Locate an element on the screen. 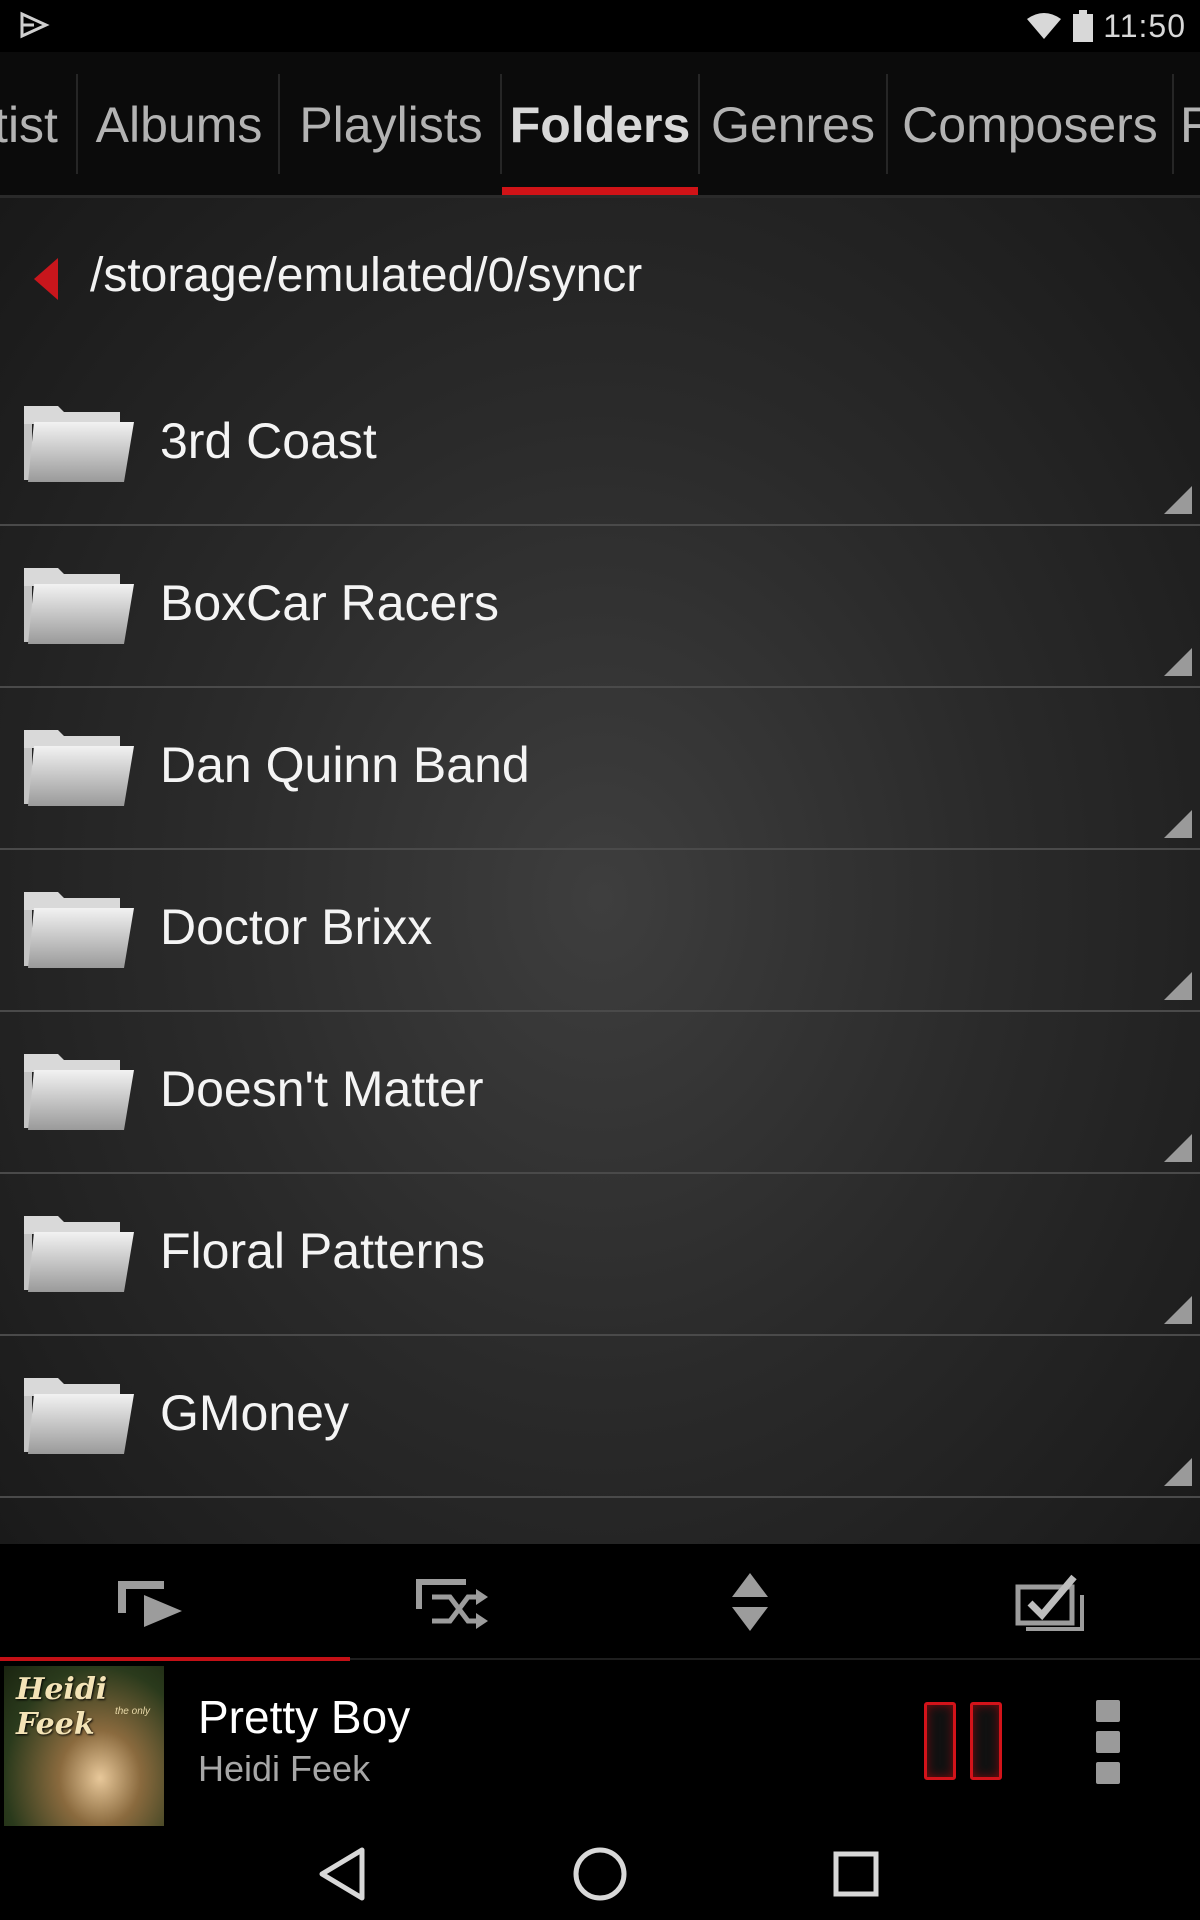 This screenshot has height=1920, width=1200. multi-select-icon is located at coordinates (1049, 1602).